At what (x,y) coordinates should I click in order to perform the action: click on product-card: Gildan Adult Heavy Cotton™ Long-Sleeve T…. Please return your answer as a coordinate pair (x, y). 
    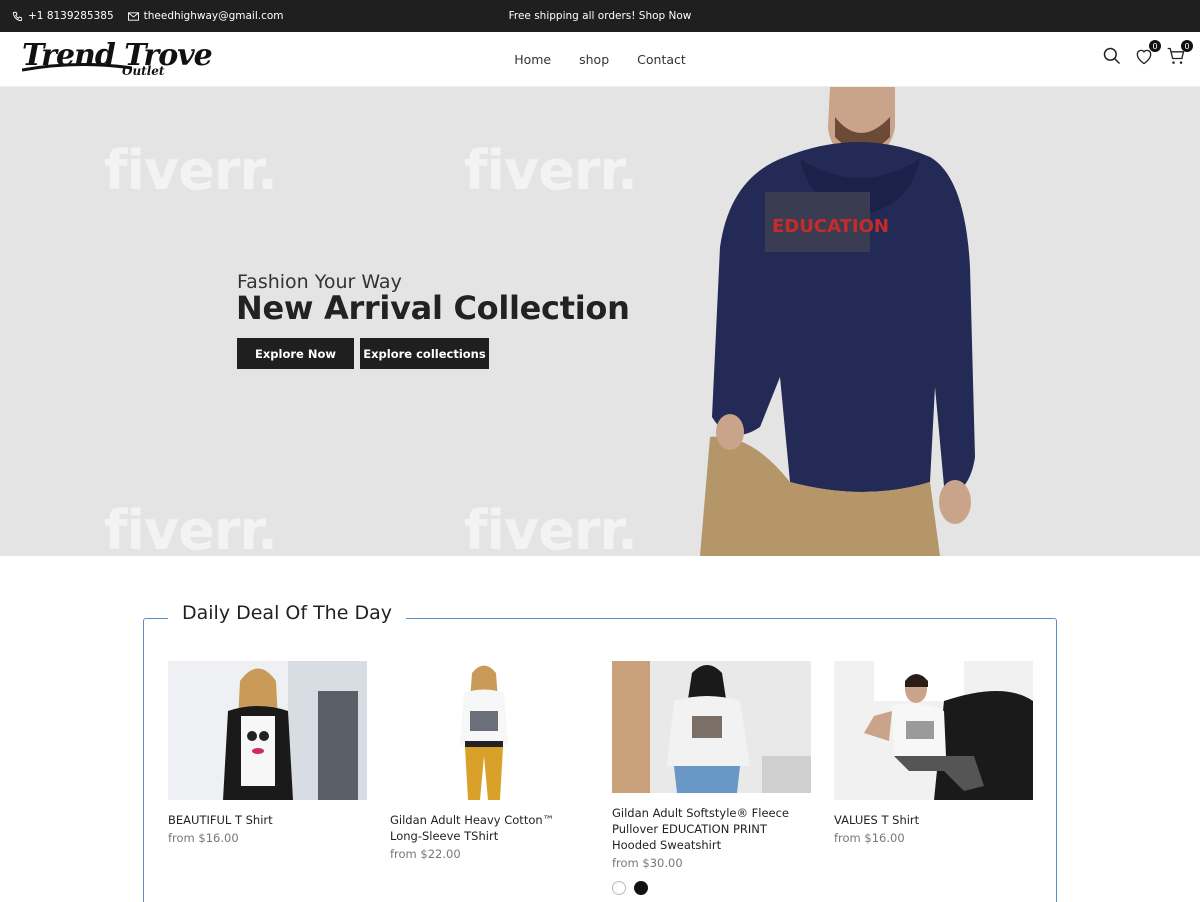
    Looking at the image, I should click on (489, 761).